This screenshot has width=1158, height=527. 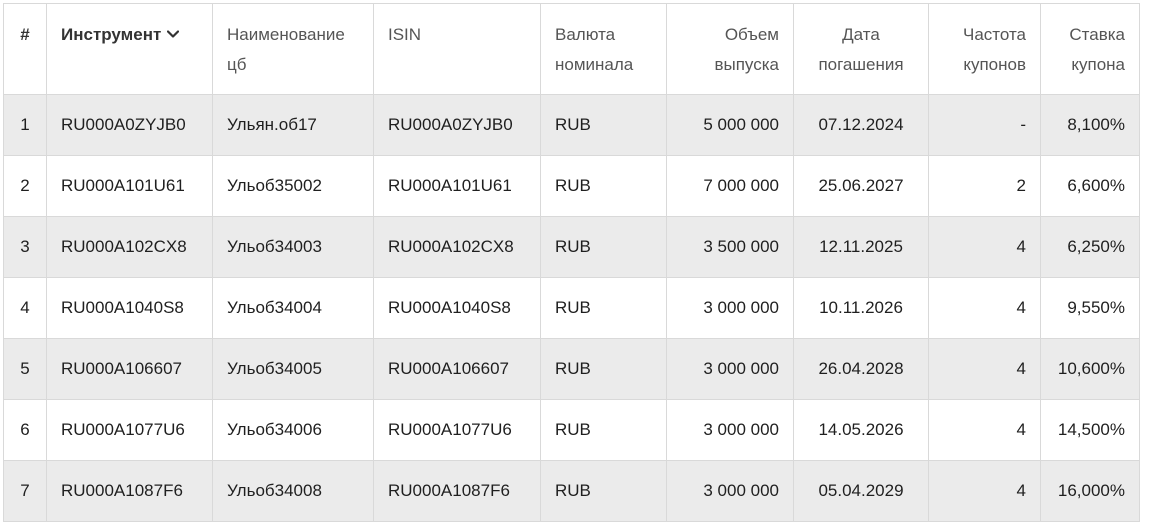 I want to click on cell-isin: RU000A1040S8, so click(x=457, y=308).